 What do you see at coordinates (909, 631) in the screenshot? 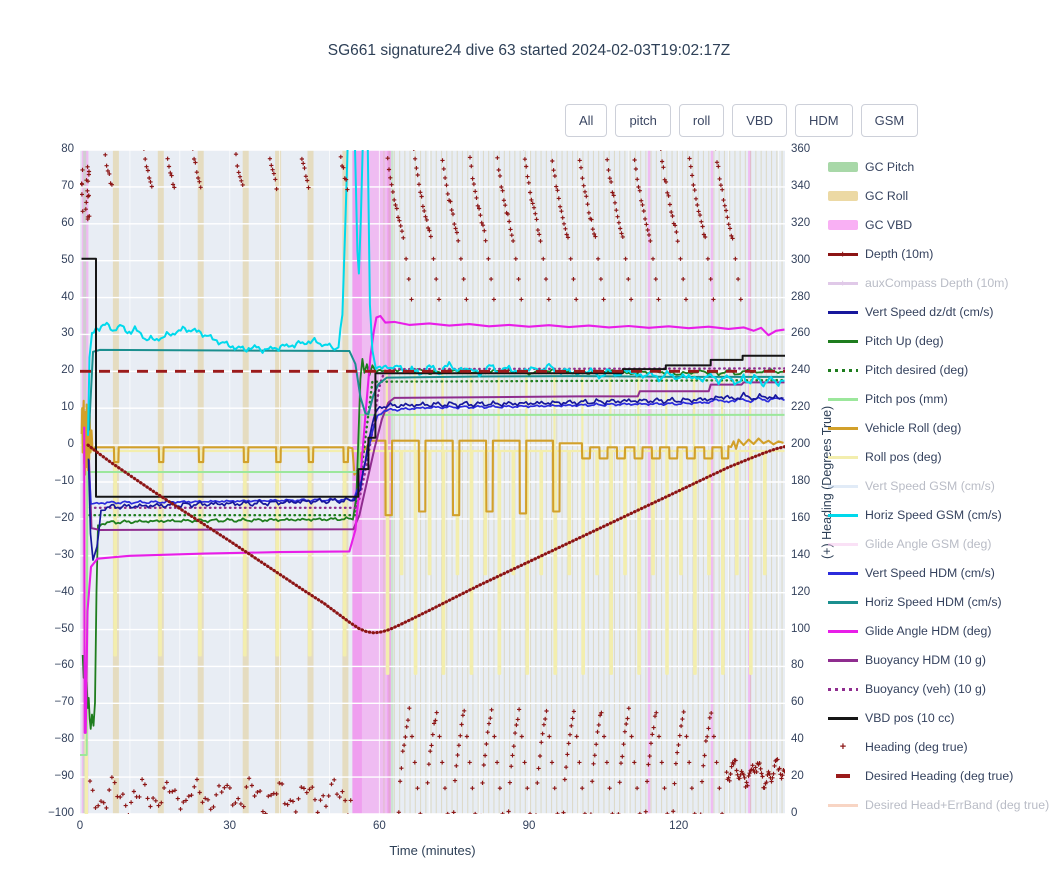
I see `legend-item-glide-hdm: Glide Angle HDM (deg)` at bounding box center [909, 631].